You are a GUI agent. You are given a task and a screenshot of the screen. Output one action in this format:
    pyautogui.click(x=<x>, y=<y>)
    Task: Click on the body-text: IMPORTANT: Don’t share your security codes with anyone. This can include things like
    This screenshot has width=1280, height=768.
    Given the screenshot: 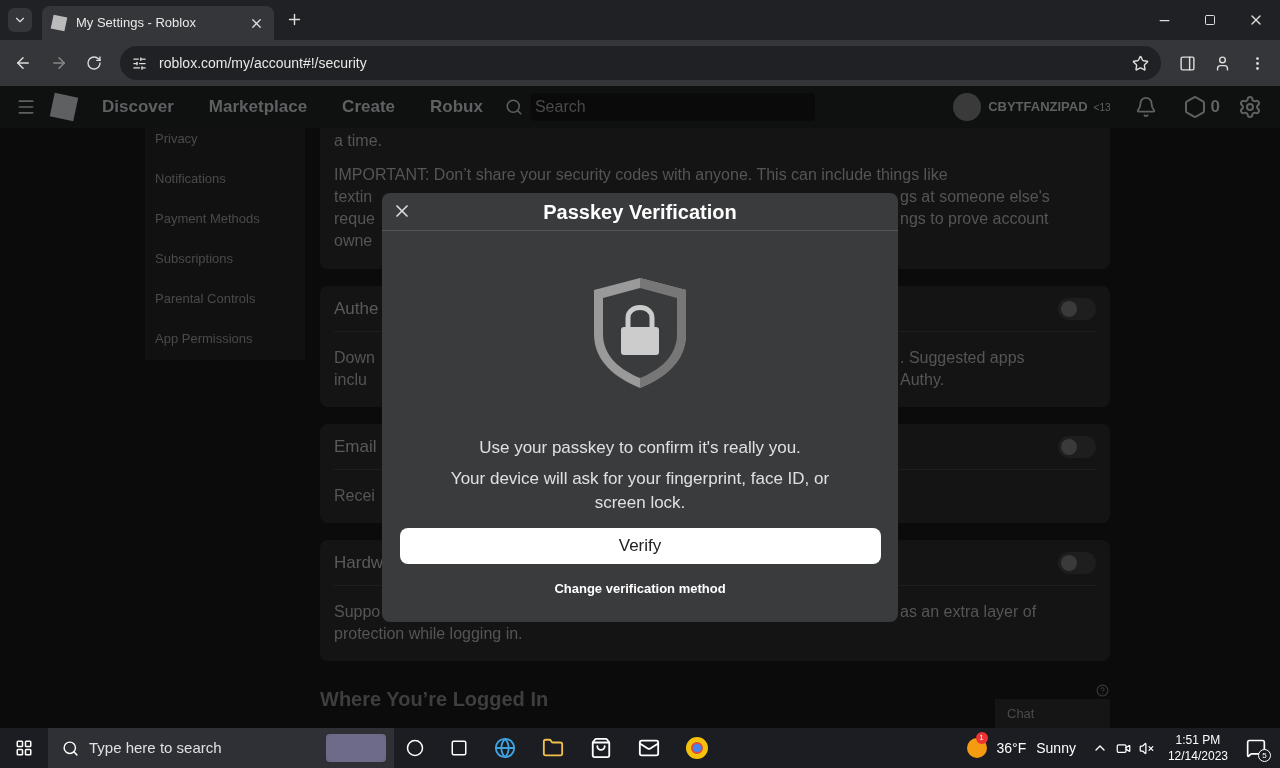 What is the action you would take?
    pyautogui.click(x=641, y=175)
    